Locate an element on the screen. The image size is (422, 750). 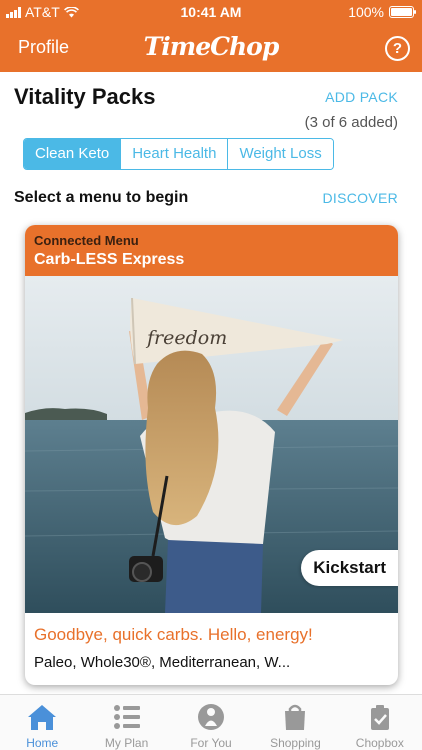
tabbar-label-my-plan: My Plan is located at coordinates (126, 743).